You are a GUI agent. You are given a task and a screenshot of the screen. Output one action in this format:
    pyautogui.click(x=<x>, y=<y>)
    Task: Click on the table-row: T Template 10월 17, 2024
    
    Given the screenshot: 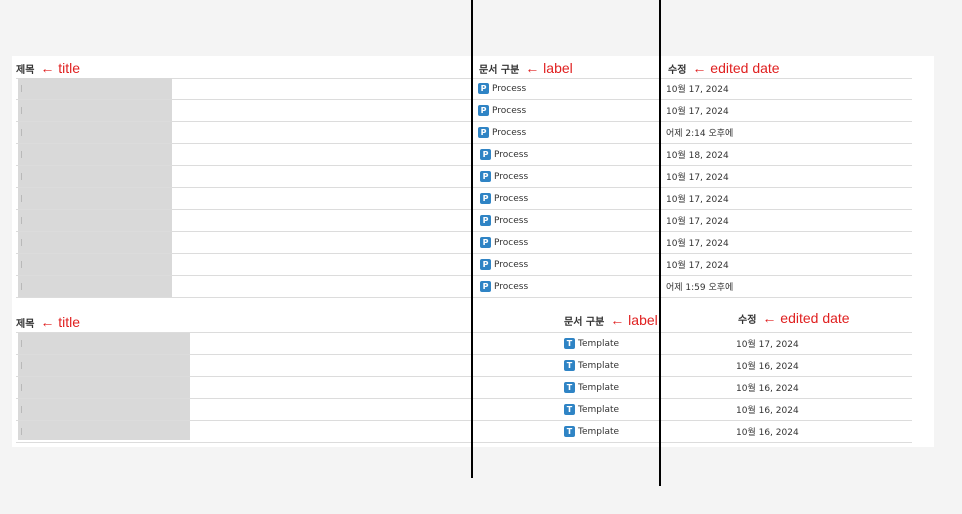 What is the action you would take?
    pyautogui.click(x=464, y=344)
    